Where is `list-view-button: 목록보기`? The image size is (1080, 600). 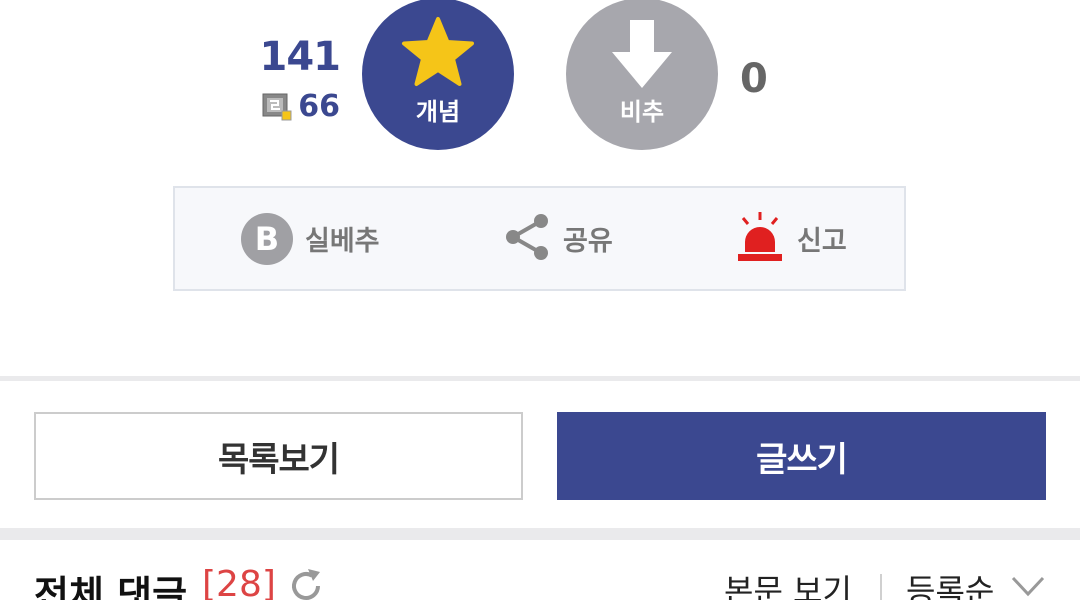
list-view-button: 목록보기 is located at coordinates (278, 456).